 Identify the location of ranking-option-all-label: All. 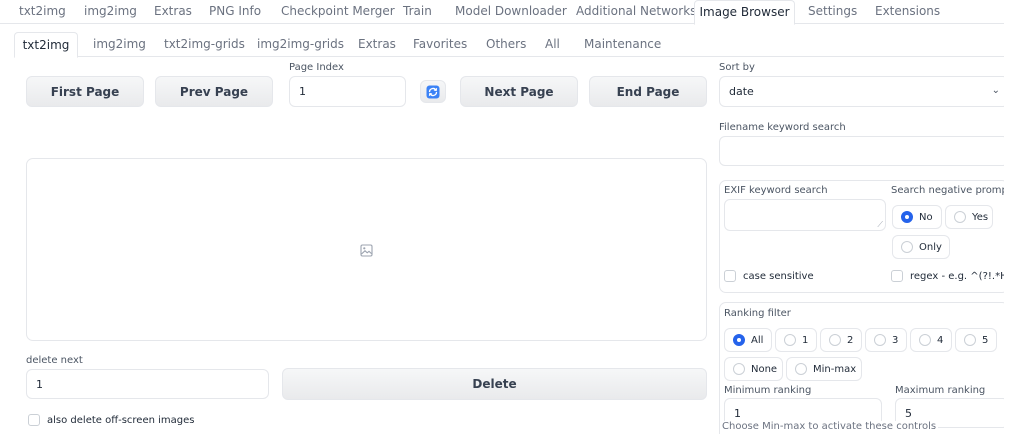
(757, 340).